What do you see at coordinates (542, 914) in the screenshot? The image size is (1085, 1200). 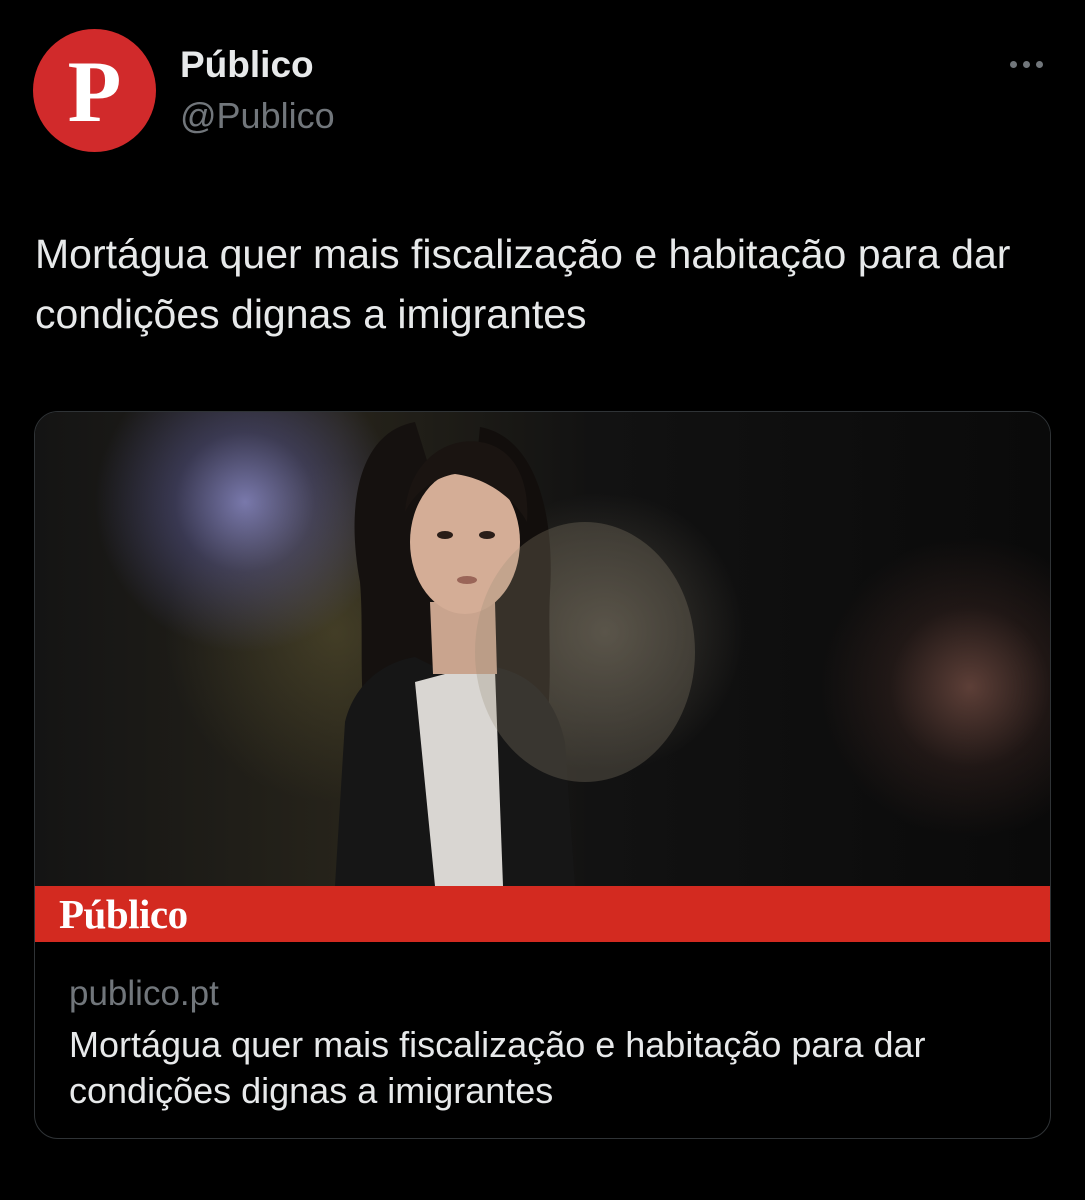 I see `publico-brand-banner: Público` at bounding box center [542, 914].